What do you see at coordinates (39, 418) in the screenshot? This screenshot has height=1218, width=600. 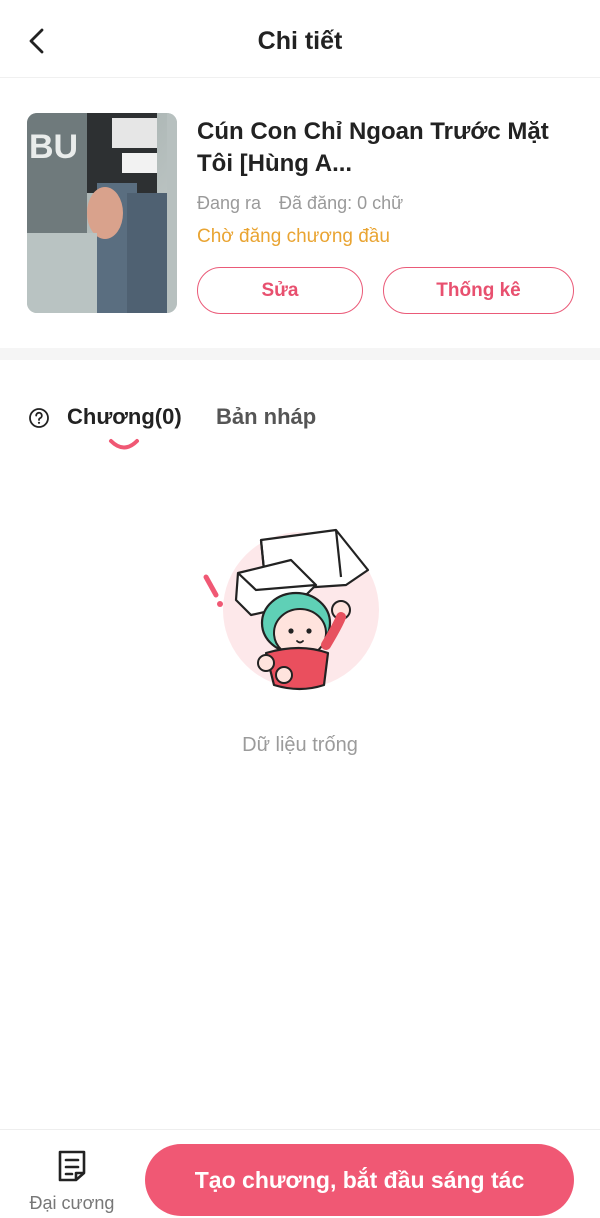 I see `question-circle-icon` at bounding box center [39, 418].